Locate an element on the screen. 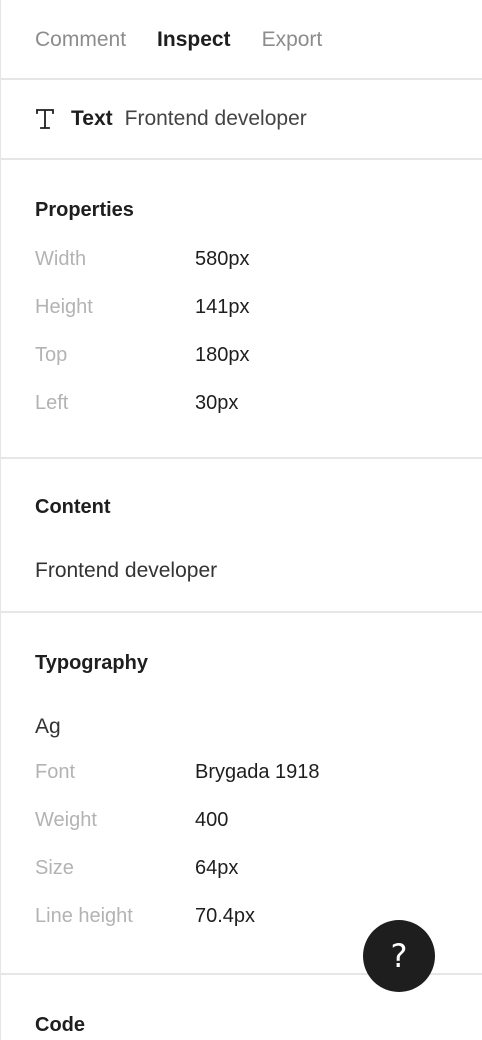 The height and width of the screenshot is (1040, 482). font-sample: Ag is located at coordinates (48, 726).